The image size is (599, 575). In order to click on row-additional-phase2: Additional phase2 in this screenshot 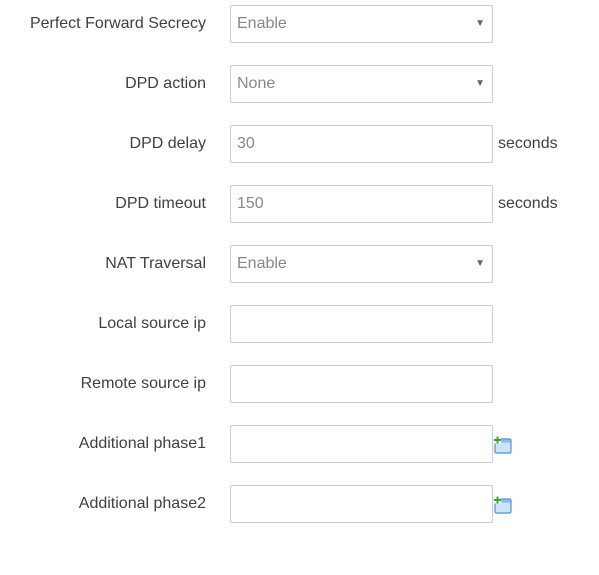, I will do `click(299, 504)`.